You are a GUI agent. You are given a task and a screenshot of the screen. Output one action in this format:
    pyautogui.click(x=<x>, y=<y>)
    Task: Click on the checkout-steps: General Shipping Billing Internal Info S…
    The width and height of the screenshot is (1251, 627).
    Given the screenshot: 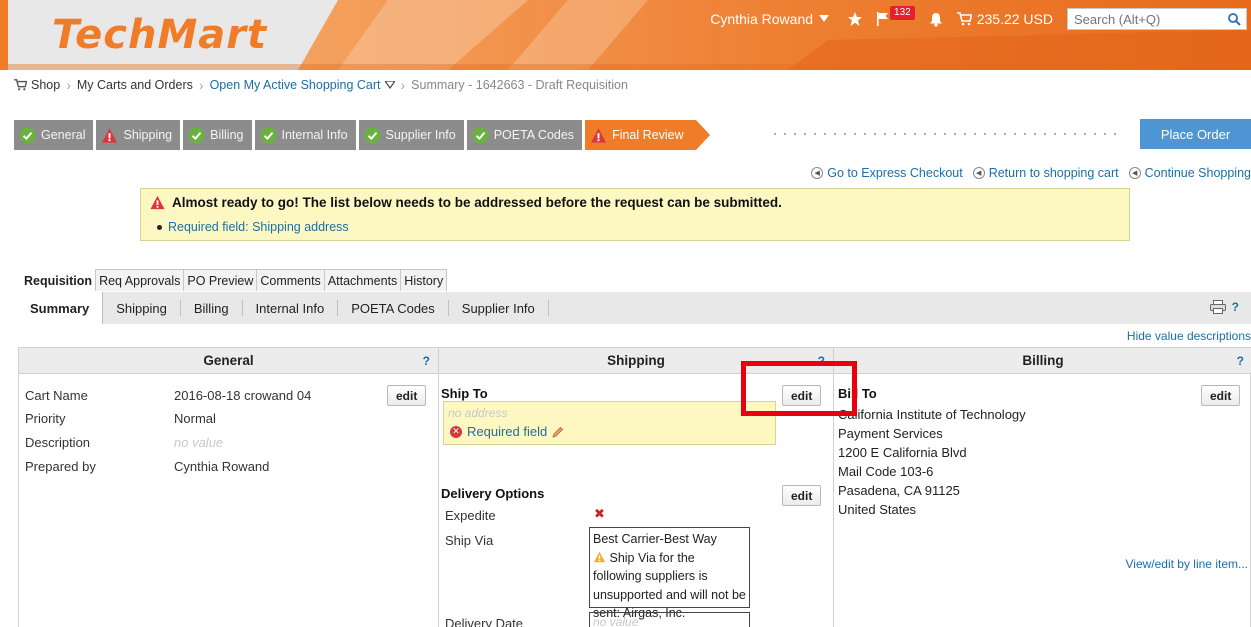 What is the action you would take?
    pyautogui.click(x=362, y=135)
    